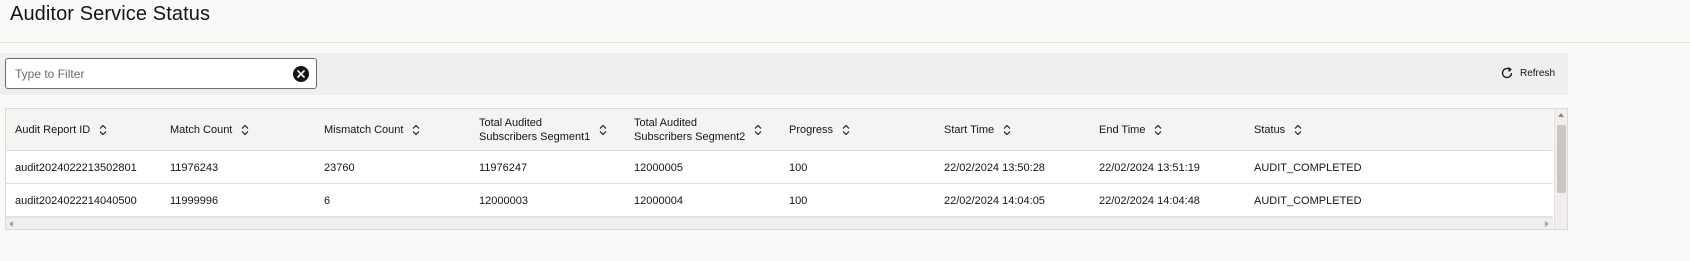 Image resolution: width=1690 pixels, height=261 pixels. What do you see at coordinates (1561, 159) in the screenshot?
I see `scrollbar-thumb` at bounding box center [1561, 159].